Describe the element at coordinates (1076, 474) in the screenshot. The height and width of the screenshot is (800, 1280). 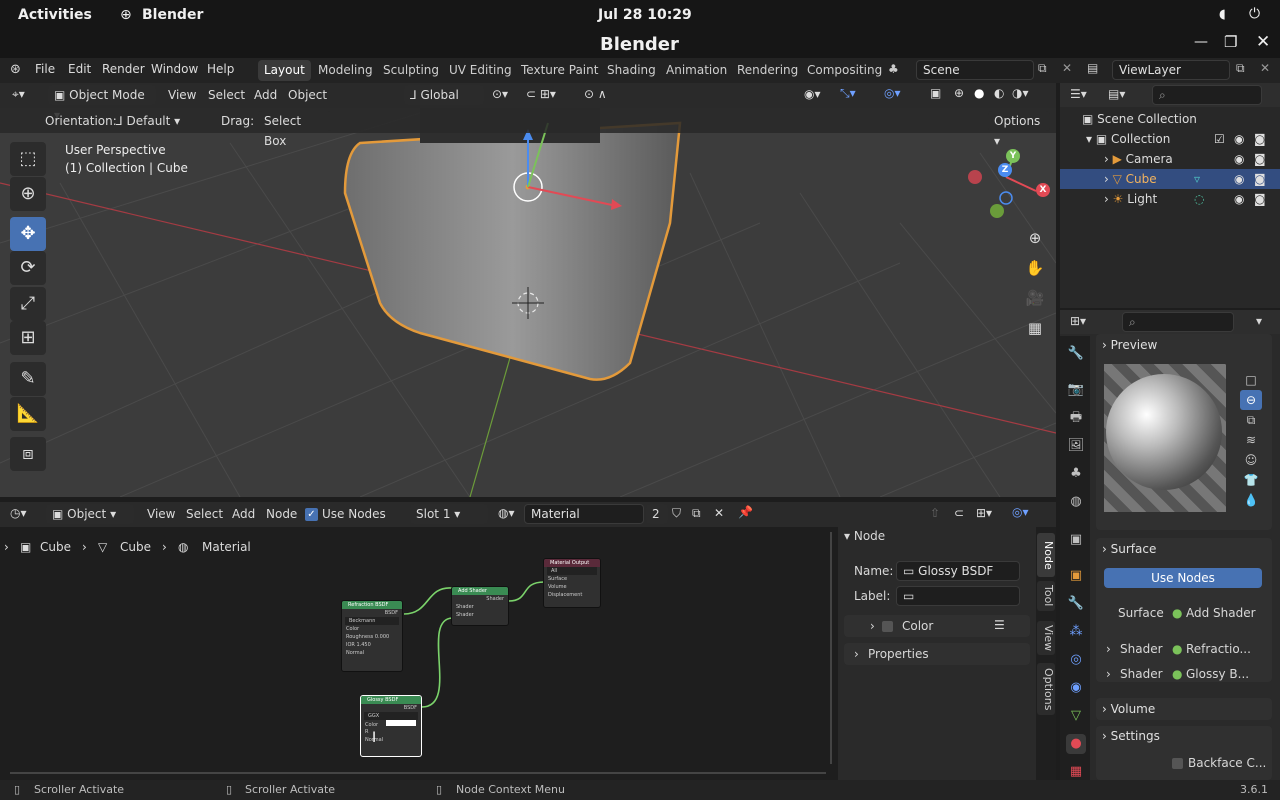
I see `scene-tab-icon: ♣` at that location.